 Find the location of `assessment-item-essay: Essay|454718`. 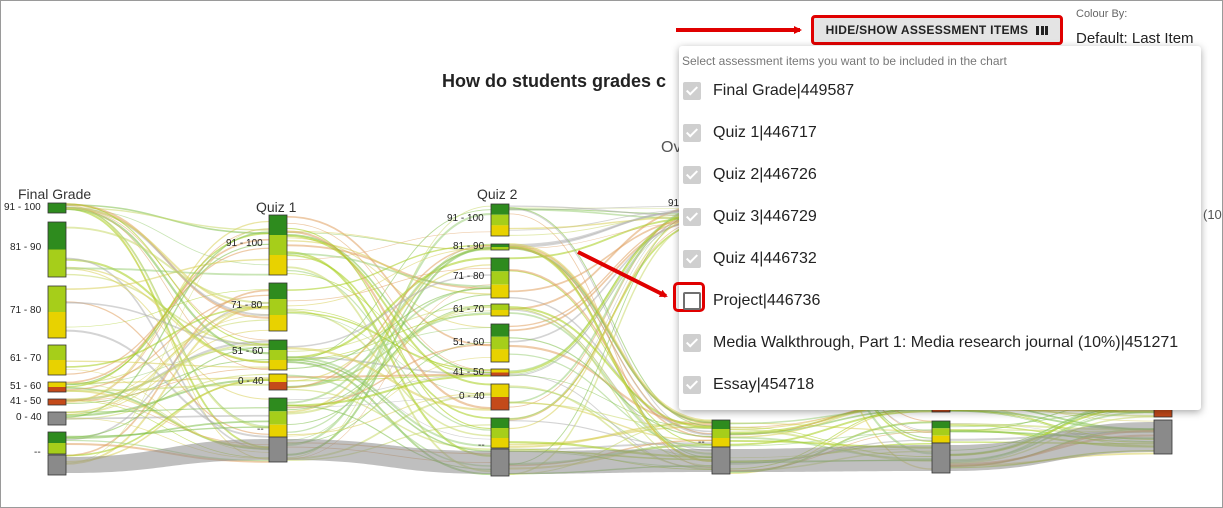

assessment-item-essay: Essay|454718 is located at coordinates (940, 385).